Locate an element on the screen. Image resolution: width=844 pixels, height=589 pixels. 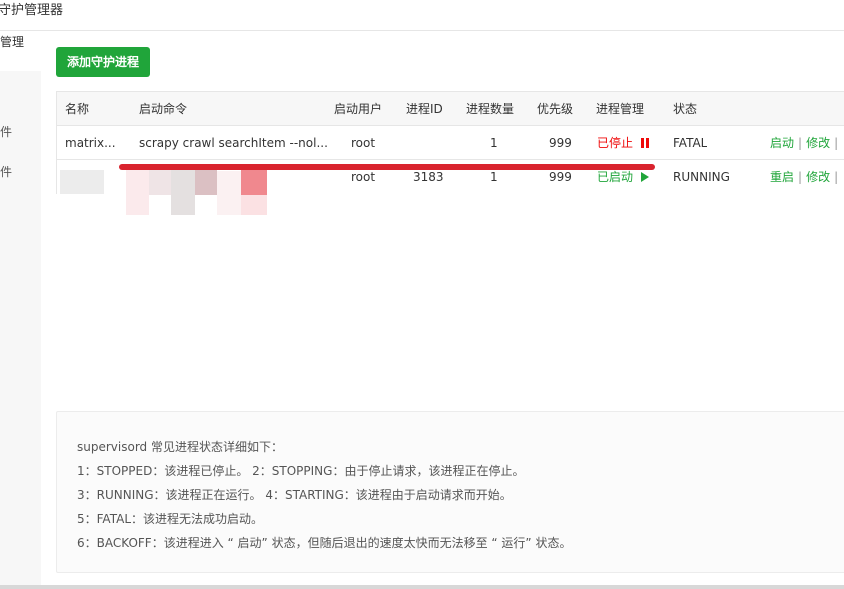
header-count: 进程数量 is located at coordinates (490, 109).